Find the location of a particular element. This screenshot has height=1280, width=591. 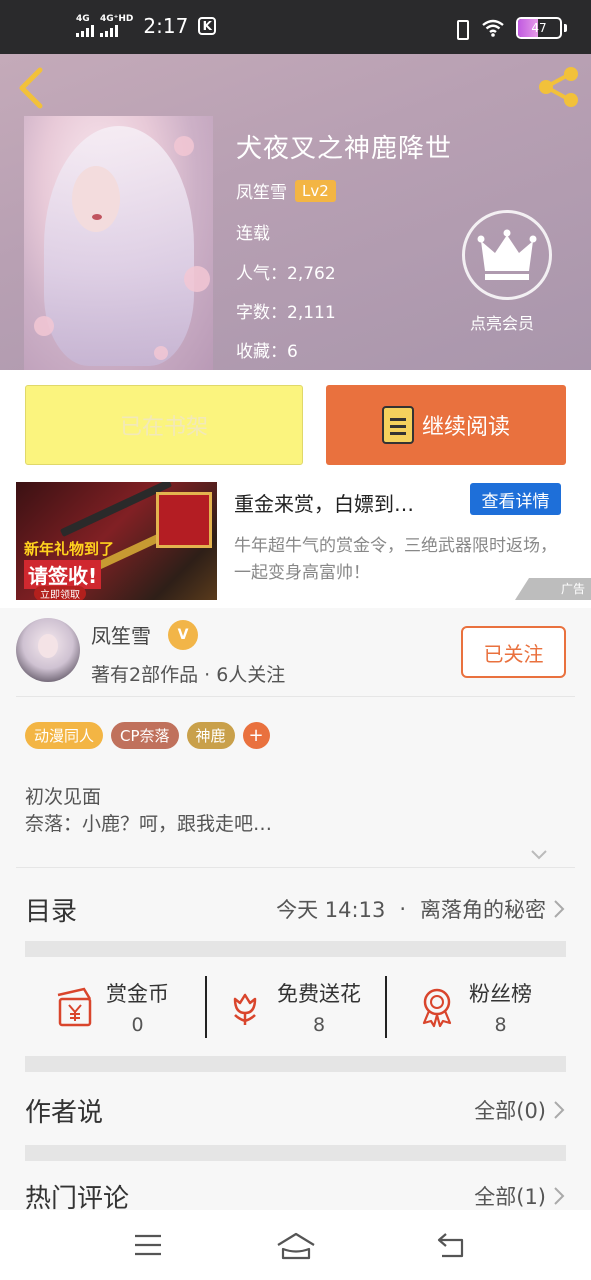

envelope-yen-icon is located at coordinates (74, 1007).